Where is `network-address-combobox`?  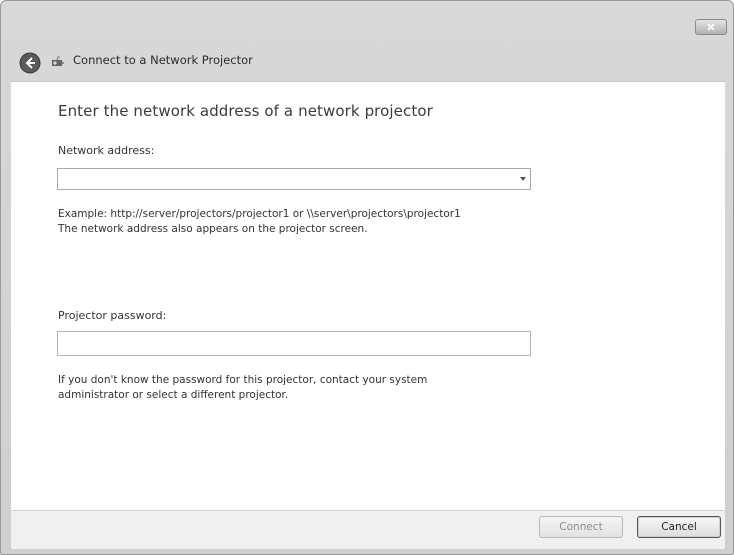
network-address-combobox is located at coordinates (294, 179).